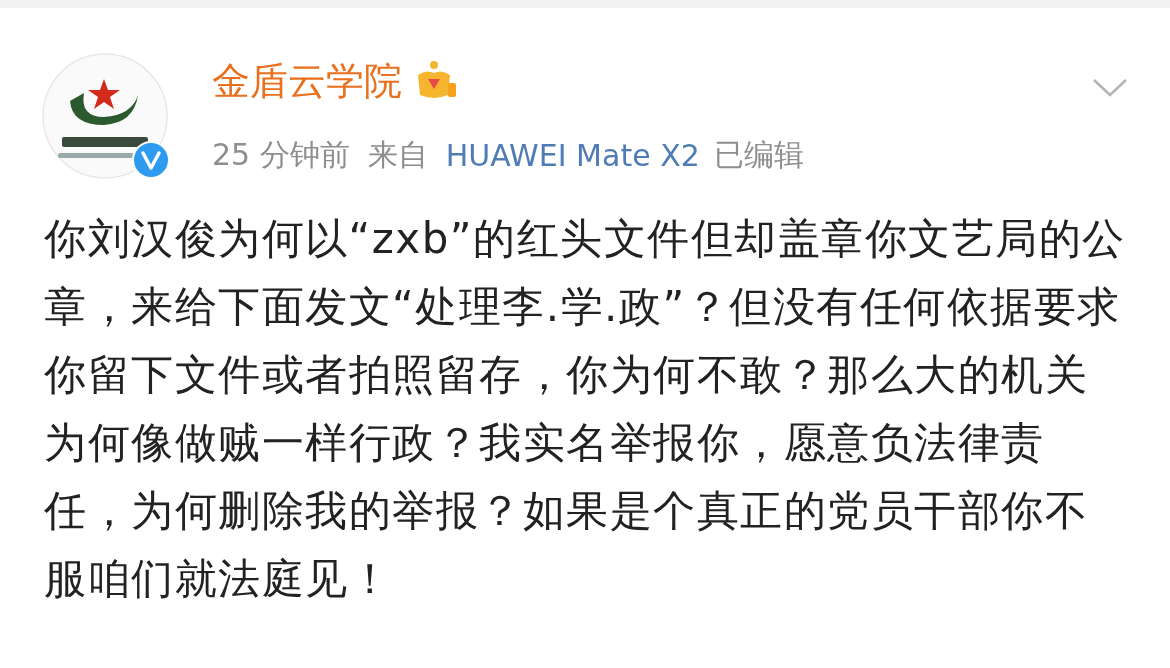 This screenshot has width=1170, height=668. What do you see at coordinates (307, 81) in the screenshot?
I see `author-name: 金盾云学院` at bounding box center [307, 81].